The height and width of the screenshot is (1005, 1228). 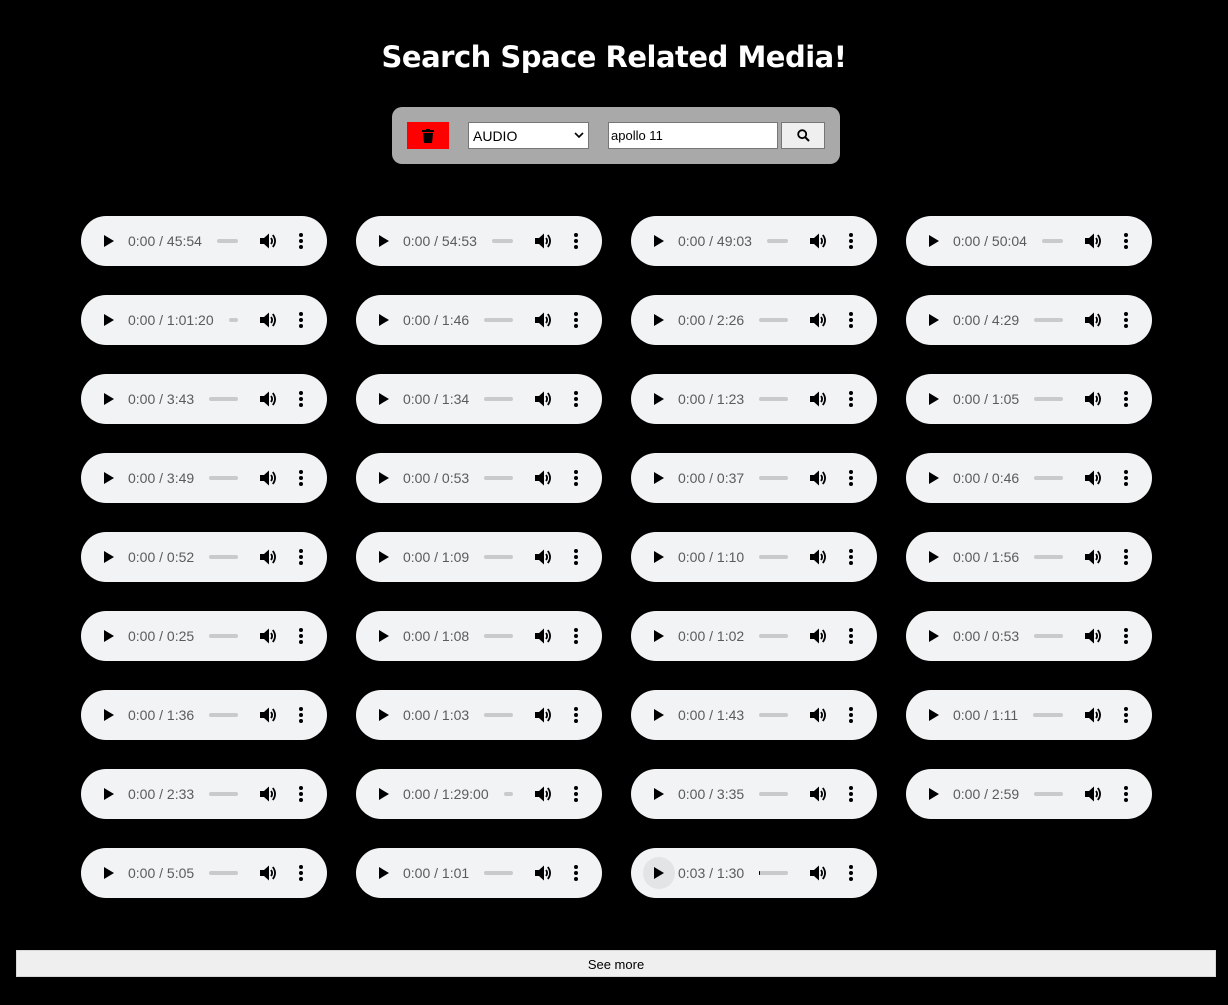 What do you see at coordinates (428, 135) in the screenshot?
I see `clear-button` at bounding box center [428, 135].